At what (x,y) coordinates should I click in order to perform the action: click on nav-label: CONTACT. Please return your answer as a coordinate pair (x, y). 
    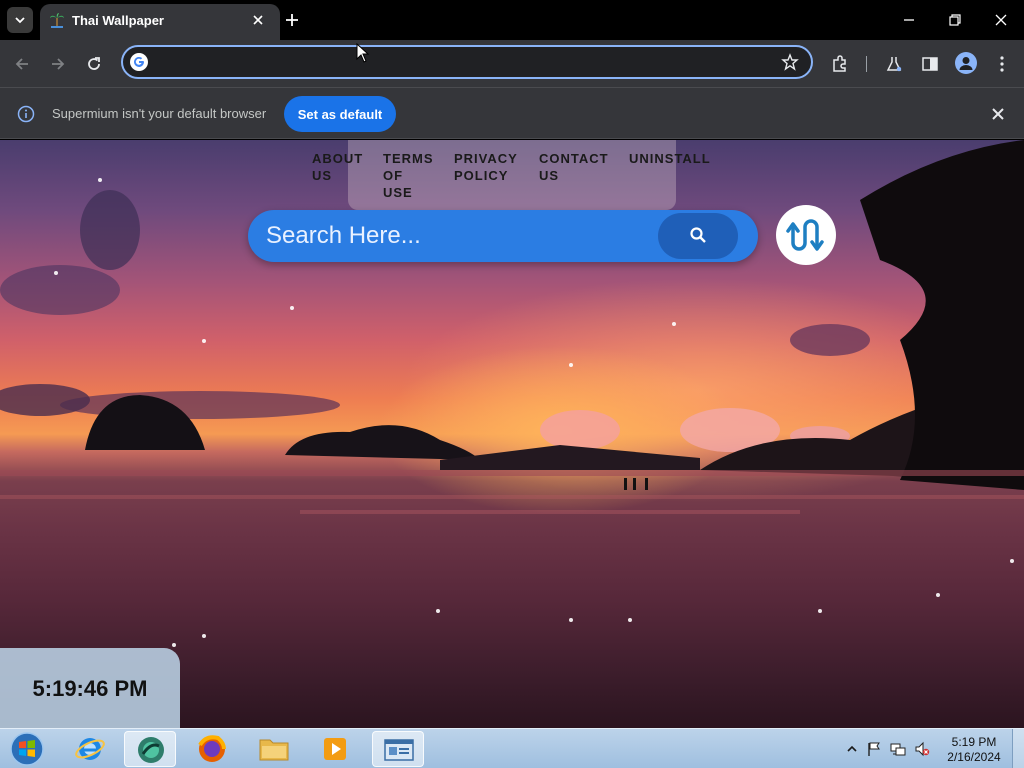
    Looking at the image, I should click on (574, 158).